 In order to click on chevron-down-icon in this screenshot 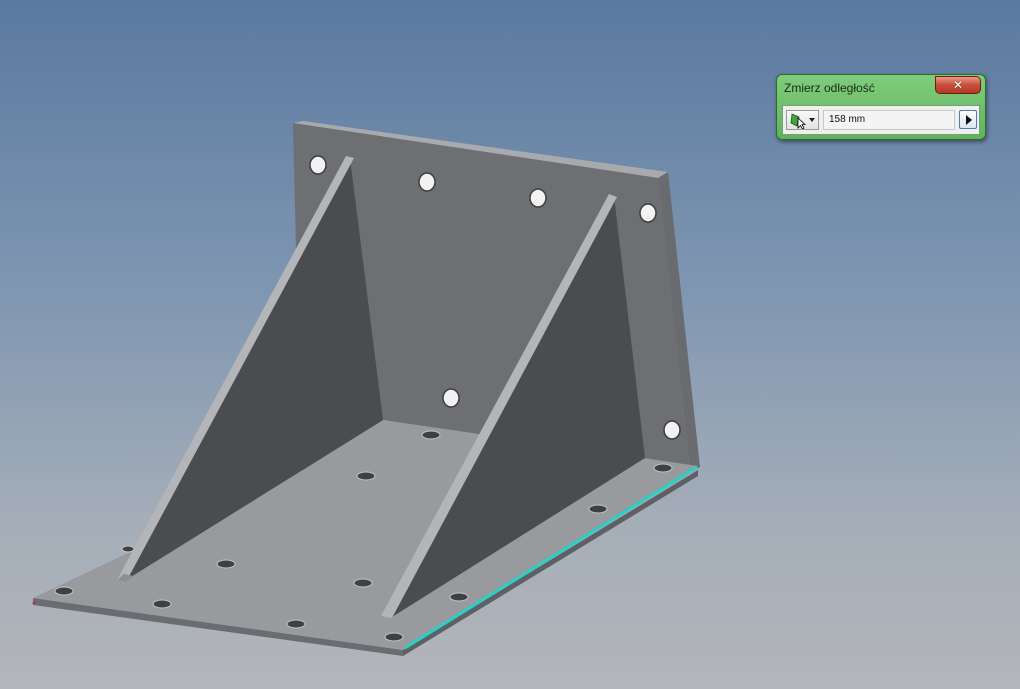, I will do `click(812, 120)`.